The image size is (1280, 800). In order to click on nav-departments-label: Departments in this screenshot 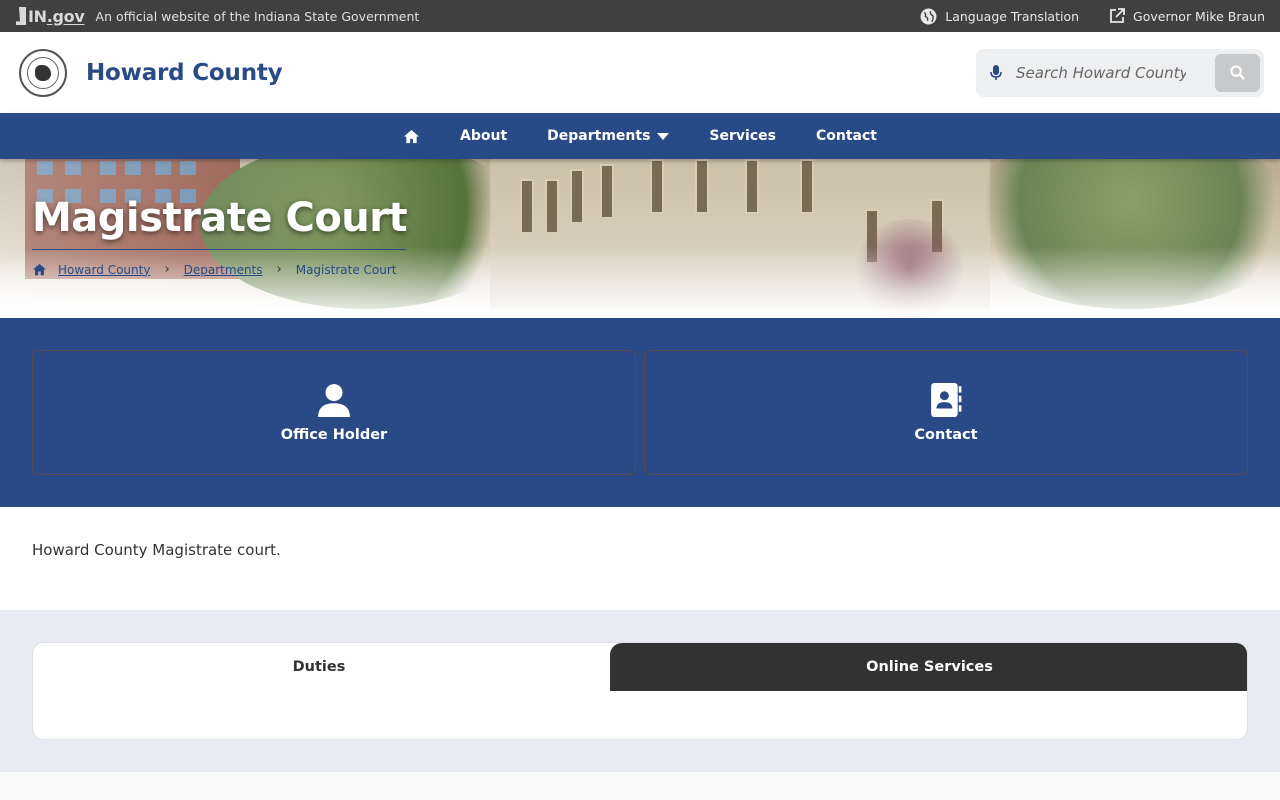, I will do `click(599, 136)`.